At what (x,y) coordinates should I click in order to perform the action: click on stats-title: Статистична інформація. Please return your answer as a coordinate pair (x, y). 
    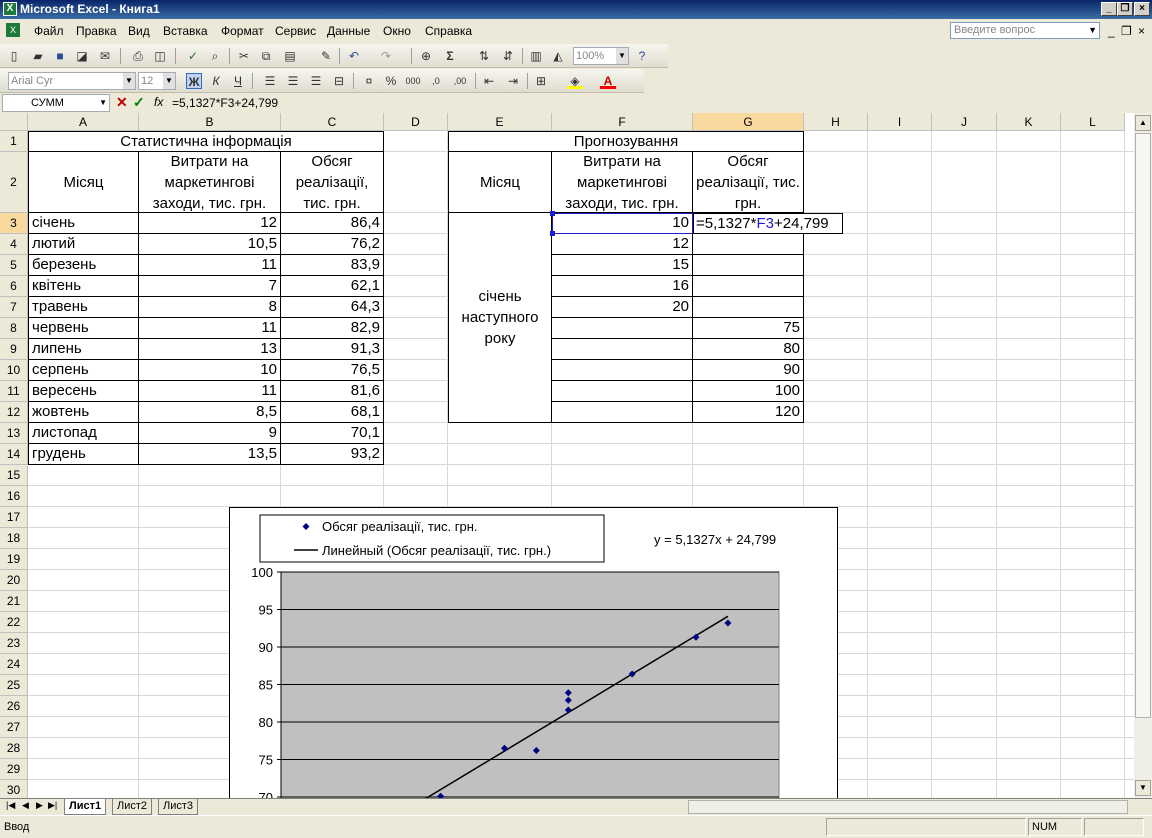
    Looking at the image, I should click on (206, 141).